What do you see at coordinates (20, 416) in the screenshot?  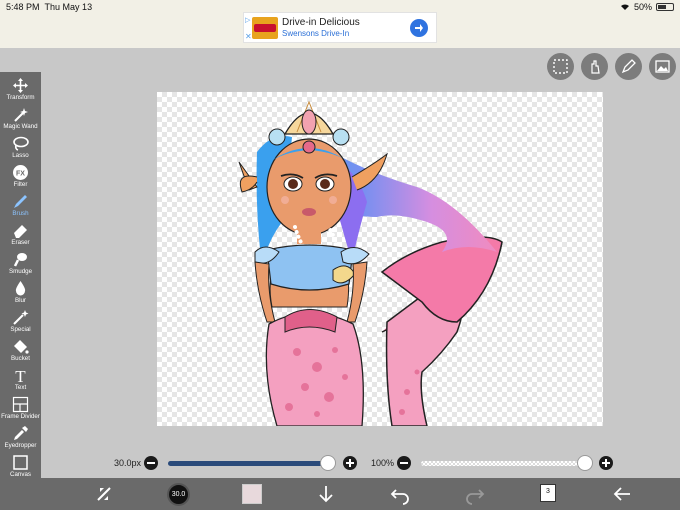 I see `tool-label: Frame Divider` at bounding box center [20, 416].